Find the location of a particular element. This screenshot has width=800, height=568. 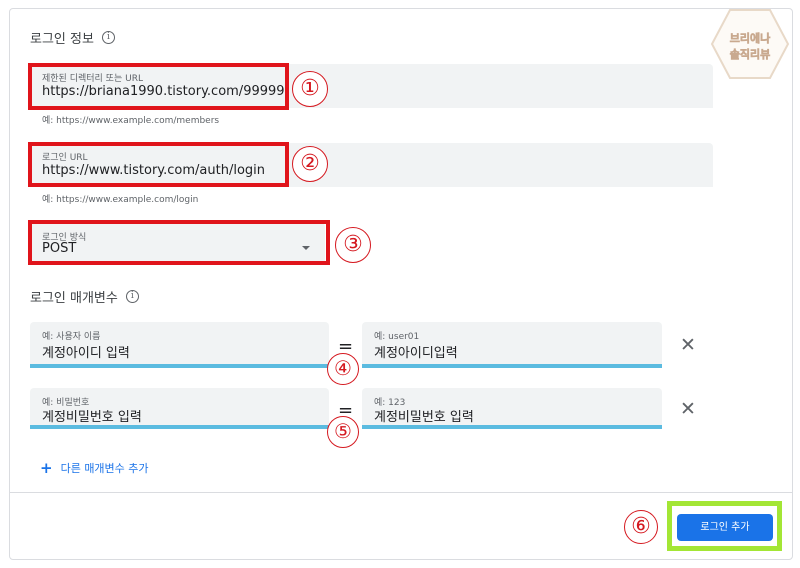

footer-divider is located at coordinates (401, 492).